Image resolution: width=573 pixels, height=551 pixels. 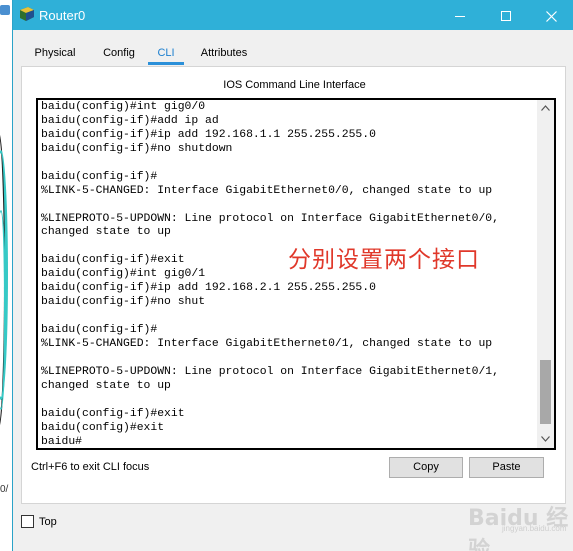 What do you see at coordinates (137, 148) in the screenshot?
I see `terminal-line: baidu(config-if)#no shutdown` at bounding box center [137, 148].